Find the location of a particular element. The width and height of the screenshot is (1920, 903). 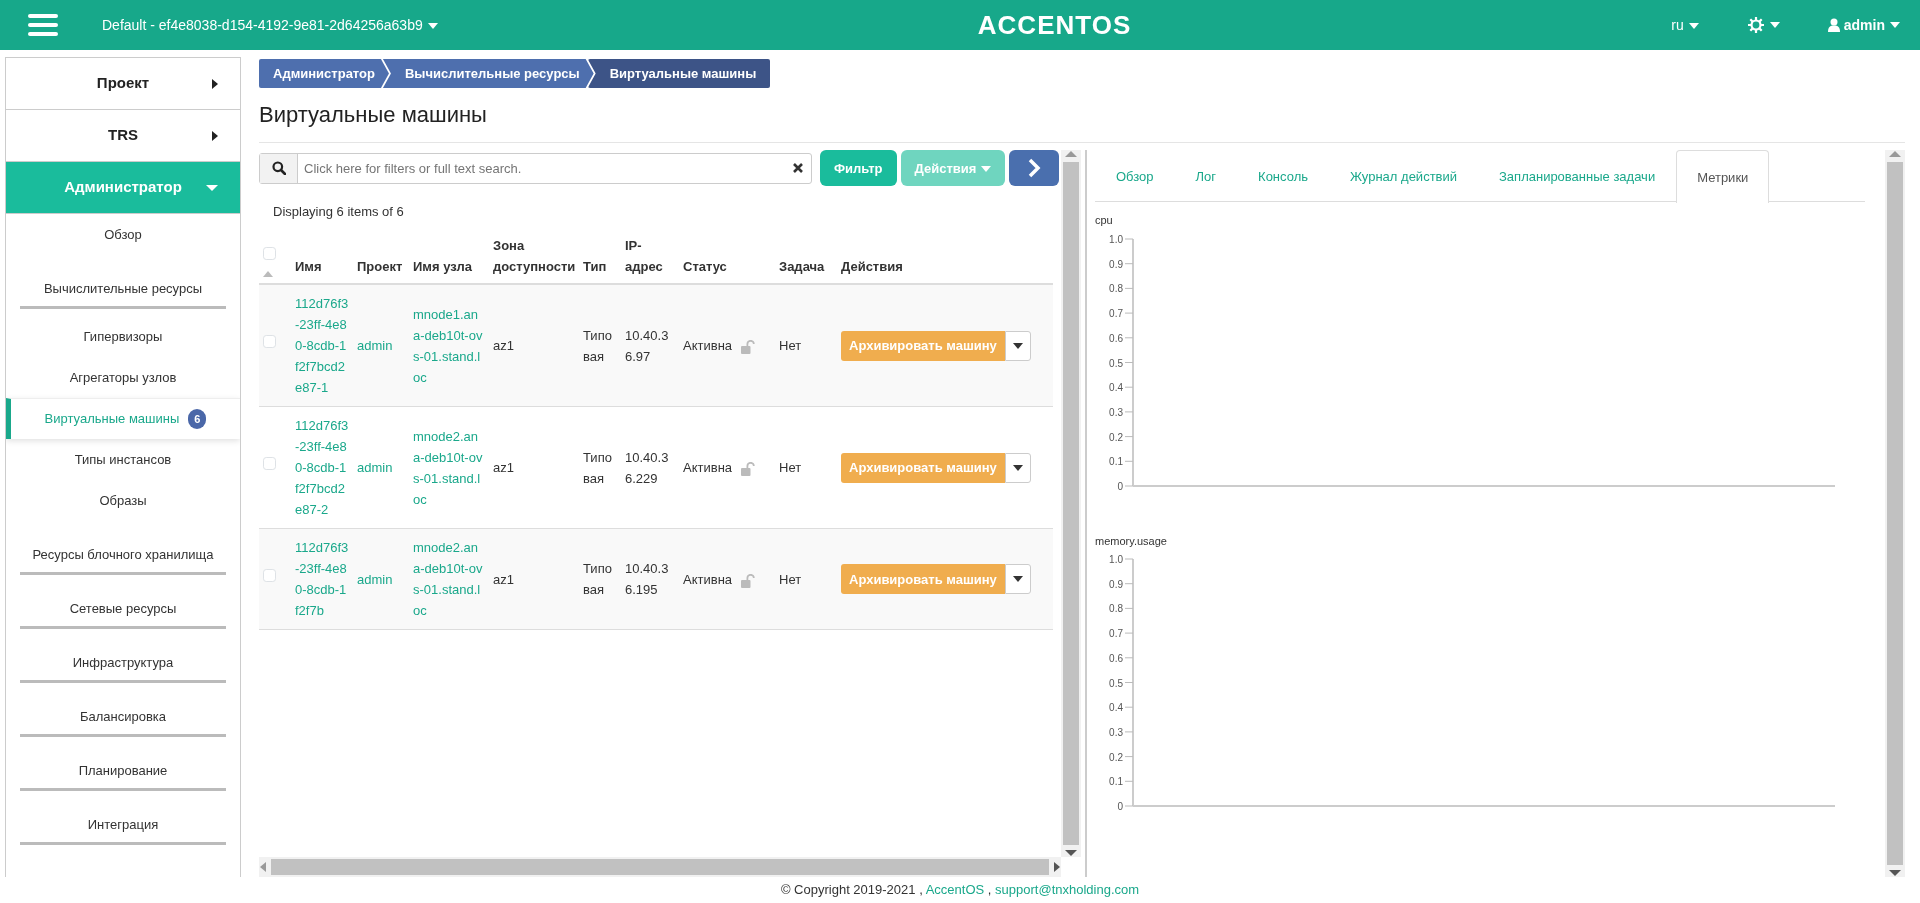

axis-label: 0 is located at coordinates (1120, 485).